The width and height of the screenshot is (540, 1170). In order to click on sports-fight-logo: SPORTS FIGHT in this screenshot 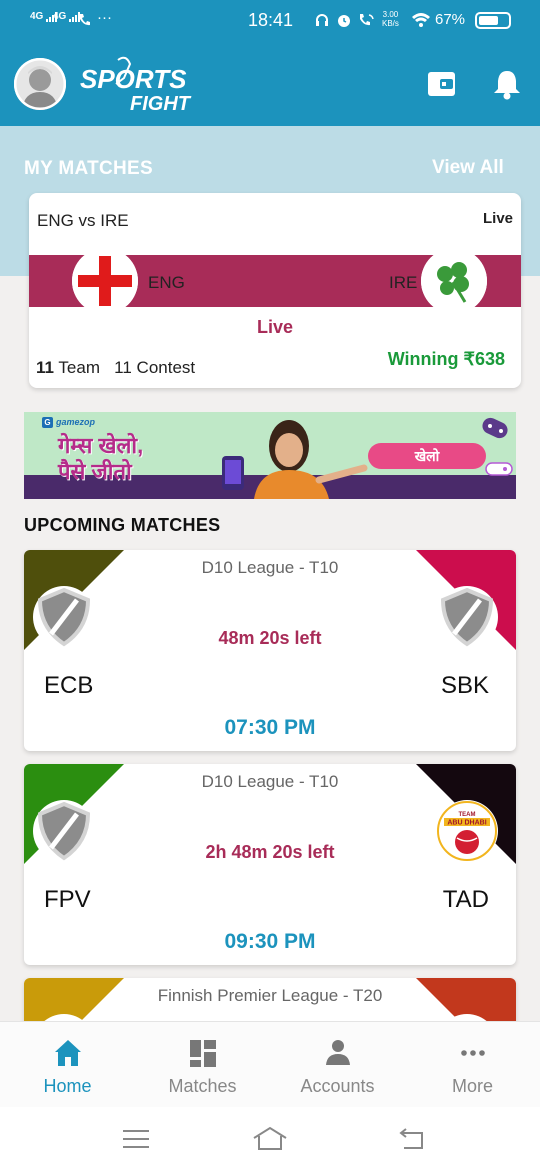, I will do `click(138, 85)`.